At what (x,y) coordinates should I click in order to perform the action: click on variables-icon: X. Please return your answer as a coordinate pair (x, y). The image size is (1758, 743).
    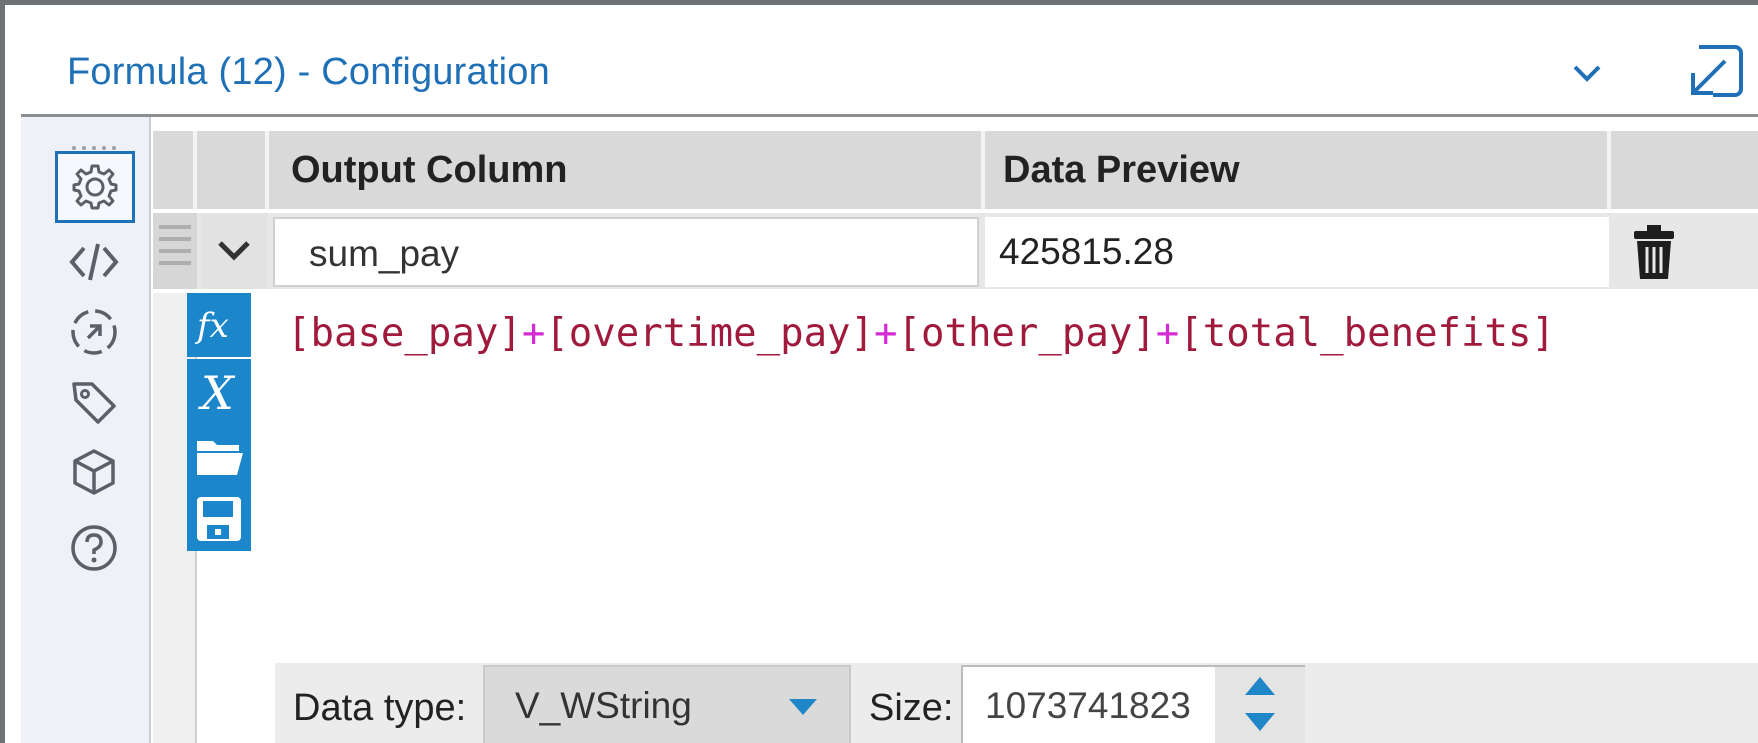
    Looking at the image, I should click on (217, 392).